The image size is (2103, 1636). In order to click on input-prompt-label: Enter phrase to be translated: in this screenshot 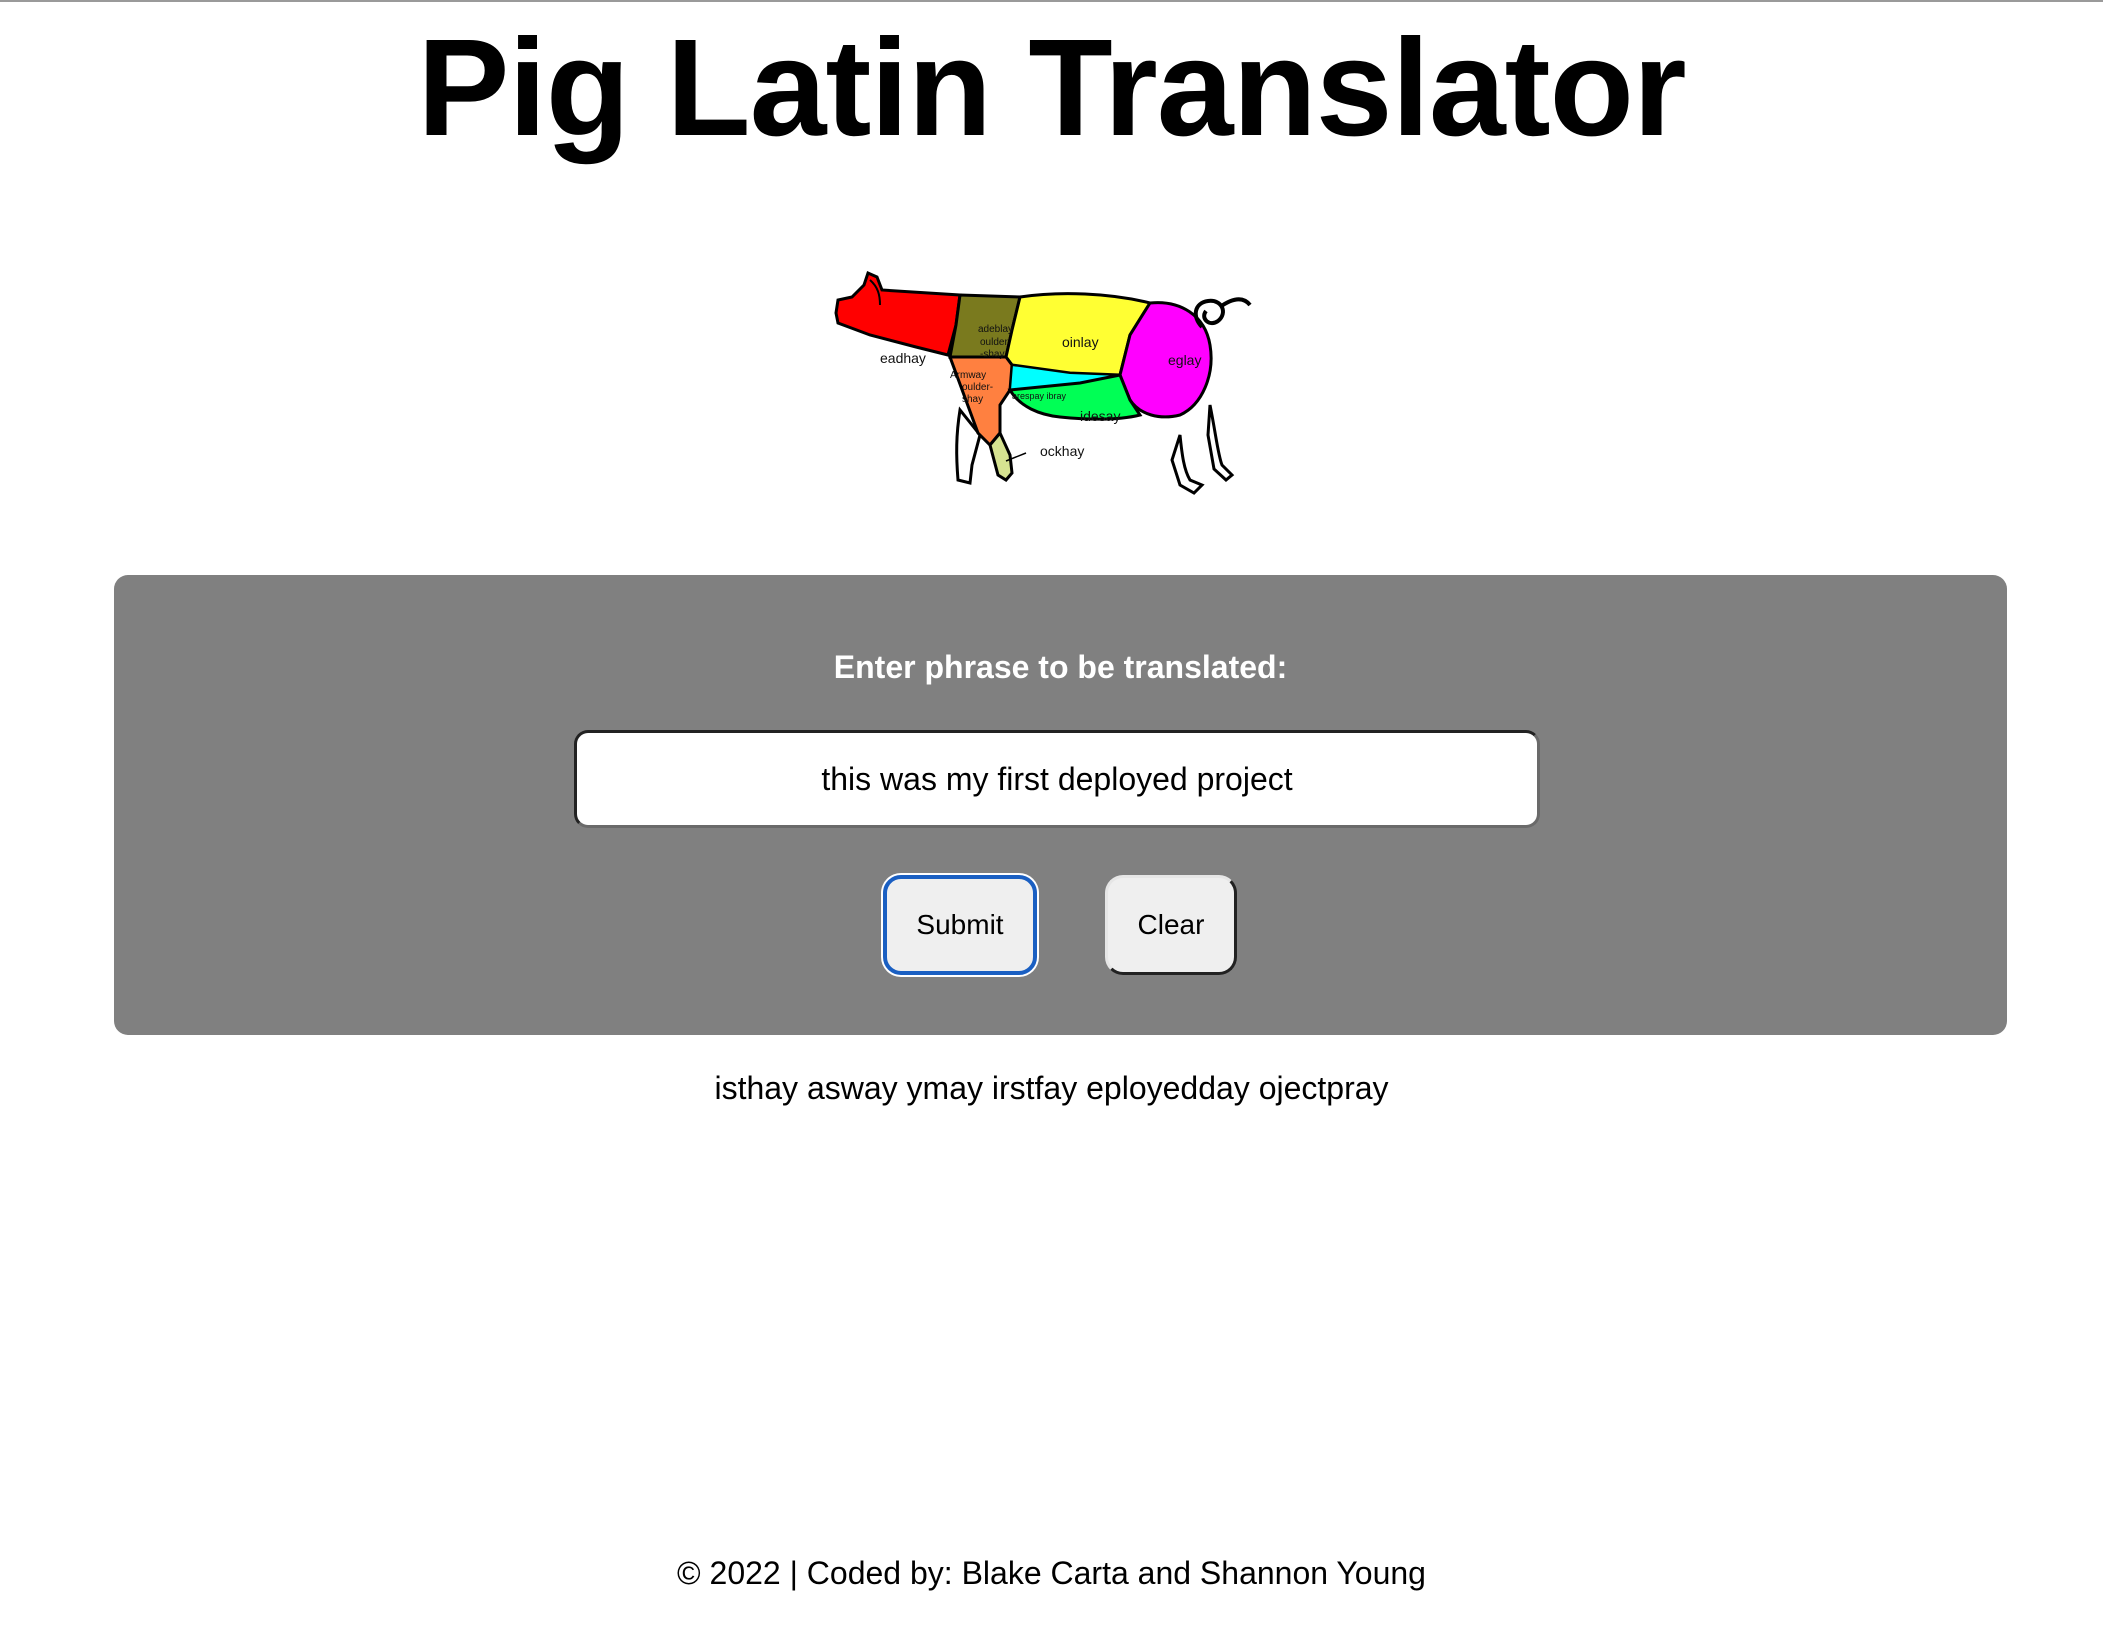, I will do `click(1060, 667)`.